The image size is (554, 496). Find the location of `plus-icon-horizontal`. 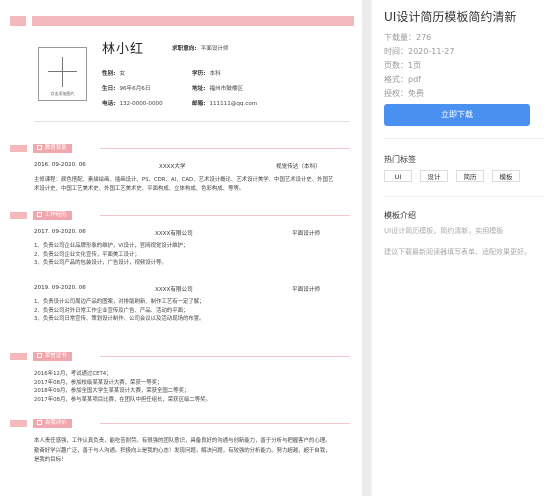

plus-icon-horizontal is located at coordinates (62, 71).